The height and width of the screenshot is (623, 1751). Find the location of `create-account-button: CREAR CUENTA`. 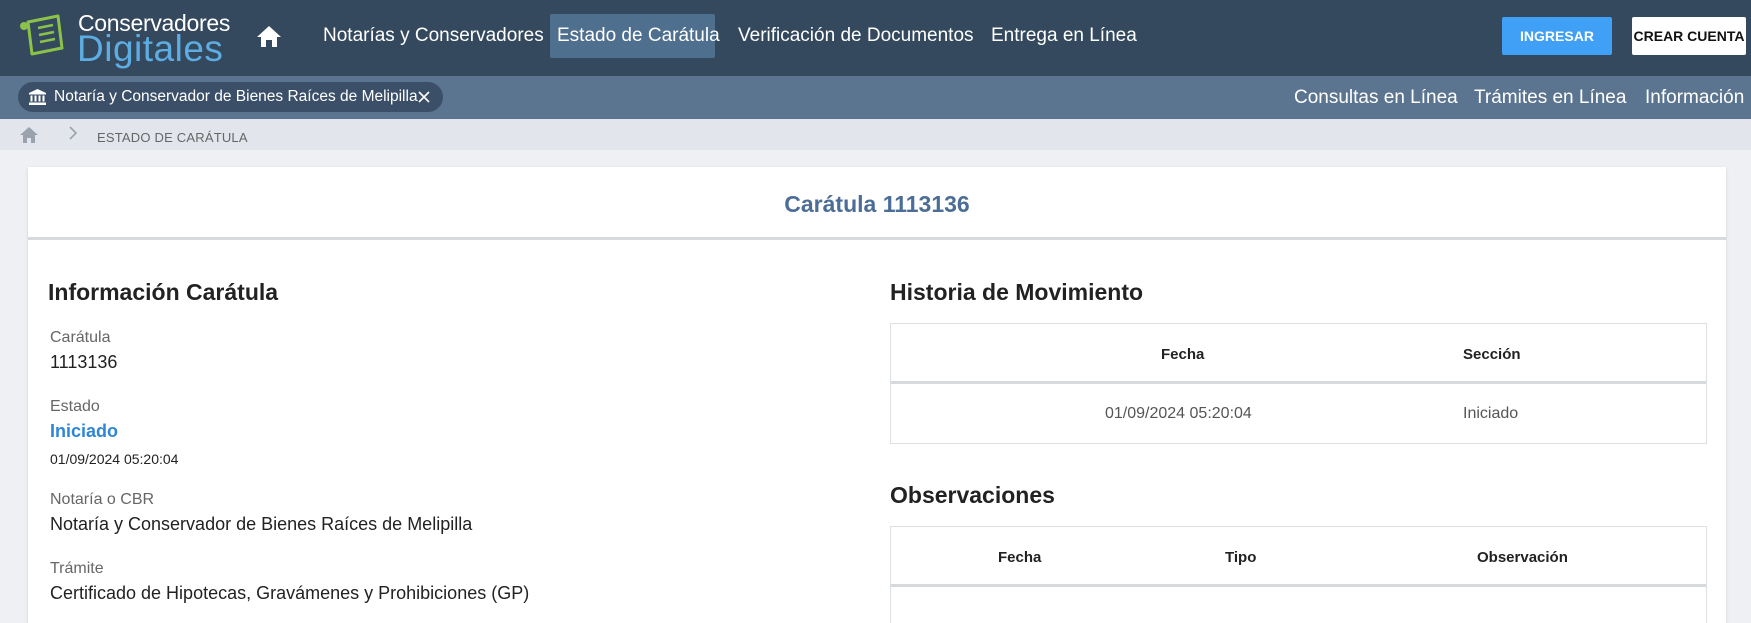

create-account-button: CREAR CUENTA is located at coordinates (1689, 36).